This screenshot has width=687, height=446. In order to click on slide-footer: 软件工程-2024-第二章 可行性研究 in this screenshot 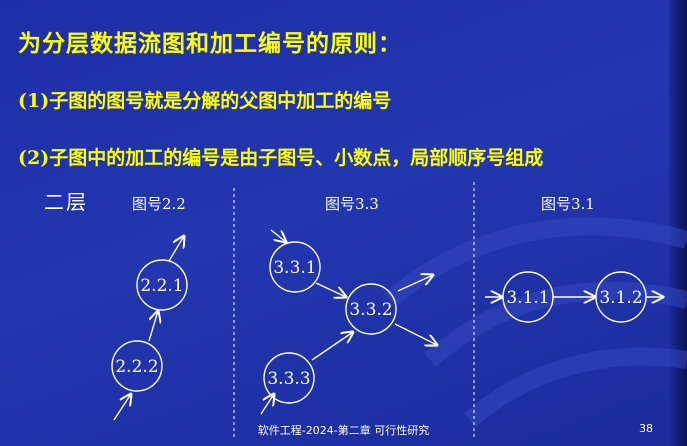, I will do `click(343, 430)`.